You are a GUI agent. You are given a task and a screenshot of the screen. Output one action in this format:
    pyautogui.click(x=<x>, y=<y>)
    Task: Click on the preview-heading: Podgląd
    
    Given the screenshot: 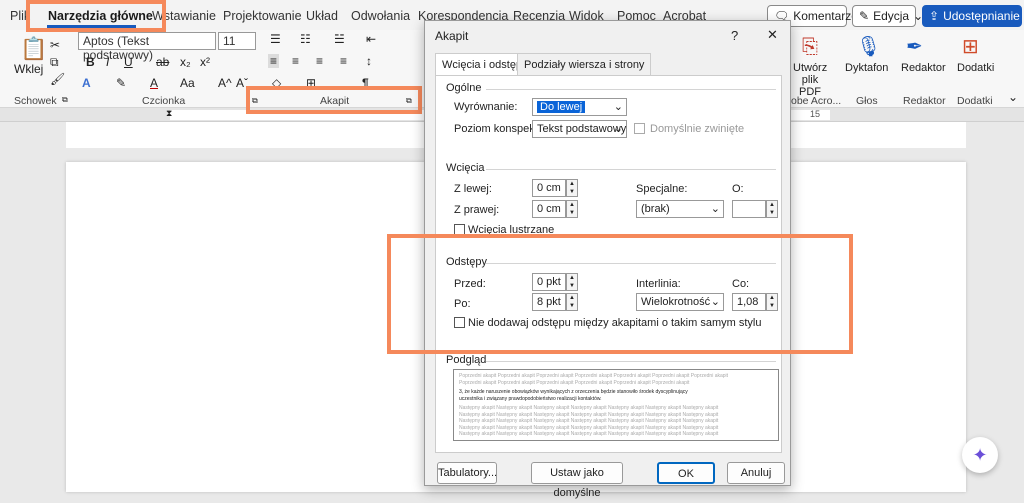 What is the action you would take?
    pyautogui.click(x=466, y=360)
    